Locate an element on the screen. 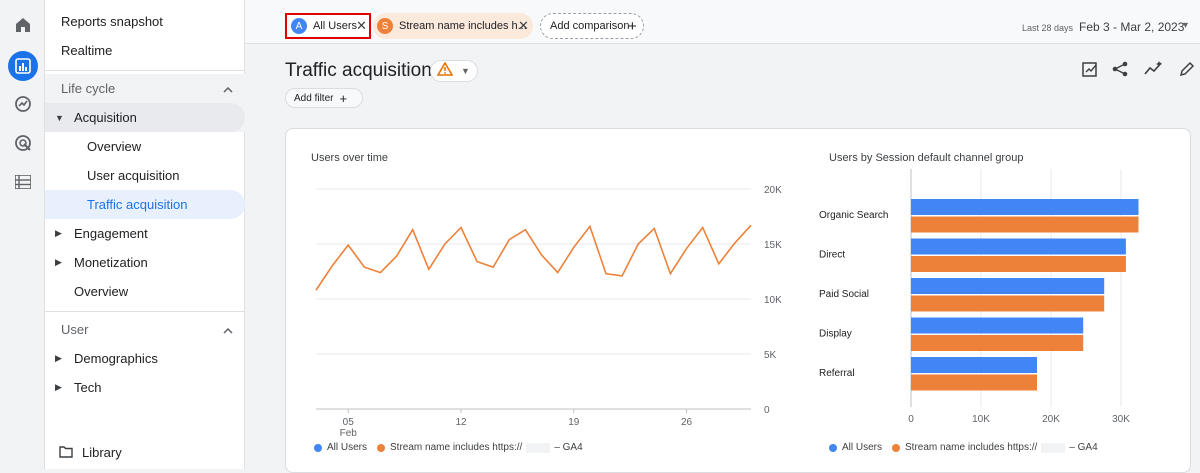 The width and height of the screenshot is (1200, 473). category-label: Display is located at coordinates (835, 334).